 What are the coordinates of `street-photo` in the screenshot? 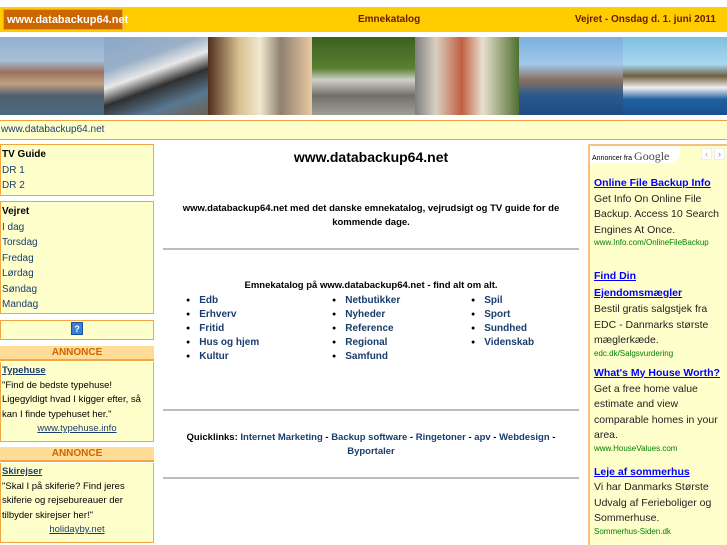 It's located at (259, 76).